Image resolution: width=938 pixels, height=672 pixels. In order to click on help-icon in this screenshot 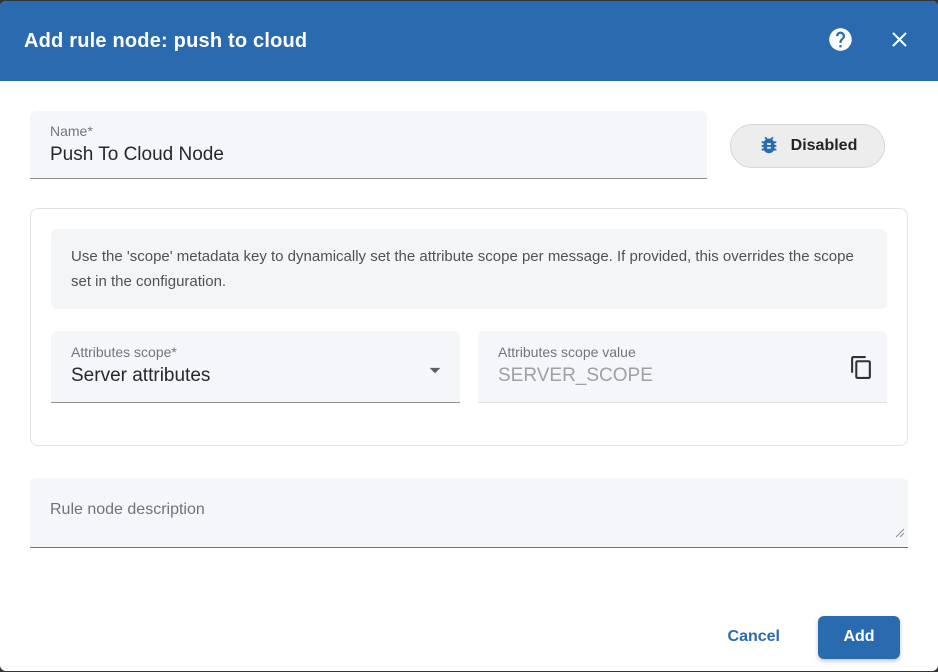, I will do `click(840, 41)`.